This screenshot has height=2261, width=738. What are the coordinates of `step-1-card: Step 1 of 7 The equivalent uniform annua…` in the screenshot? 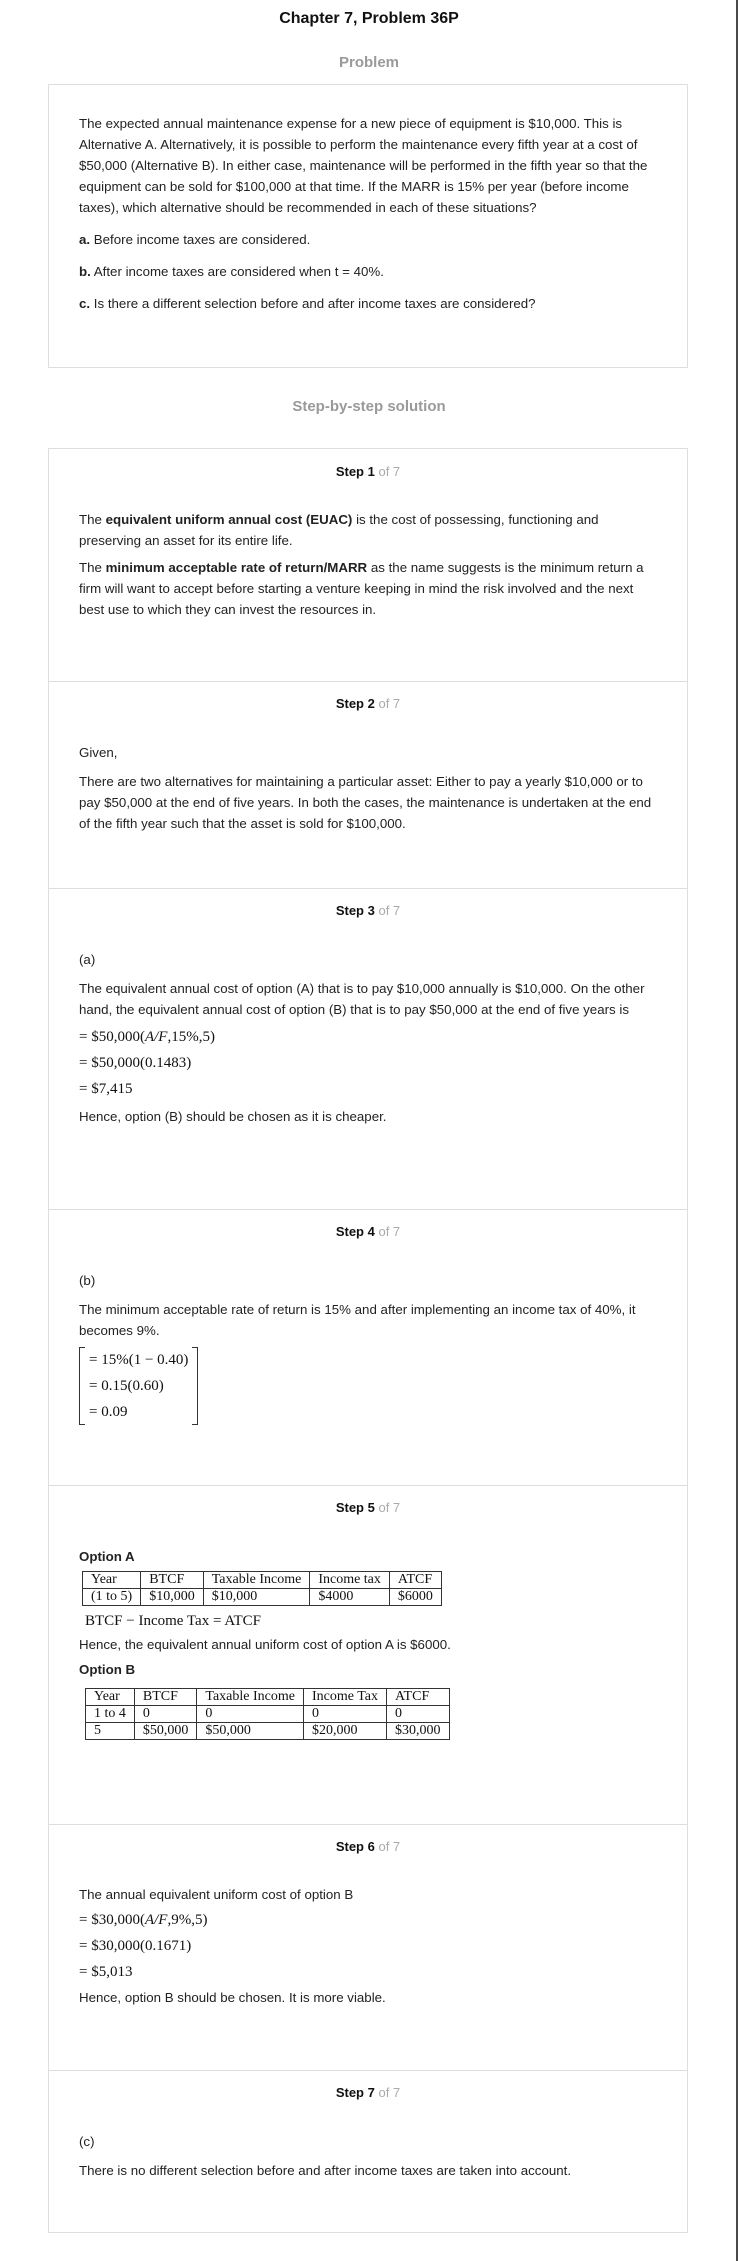 It's located at (368, 565).